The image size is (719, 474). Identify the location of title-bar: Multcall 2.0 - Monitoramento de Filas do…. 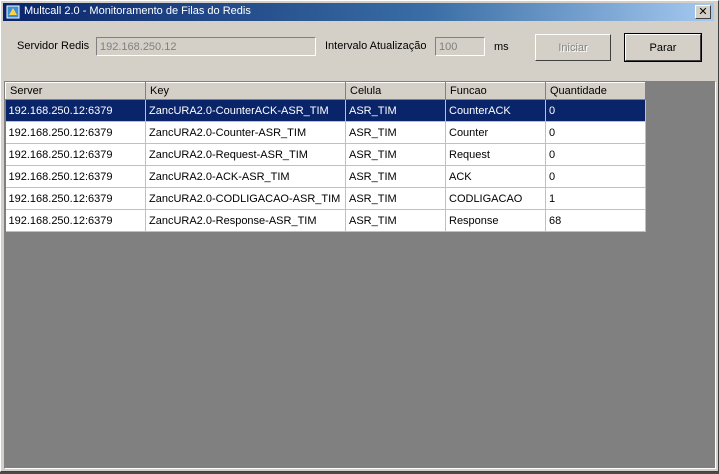
(358, 12).